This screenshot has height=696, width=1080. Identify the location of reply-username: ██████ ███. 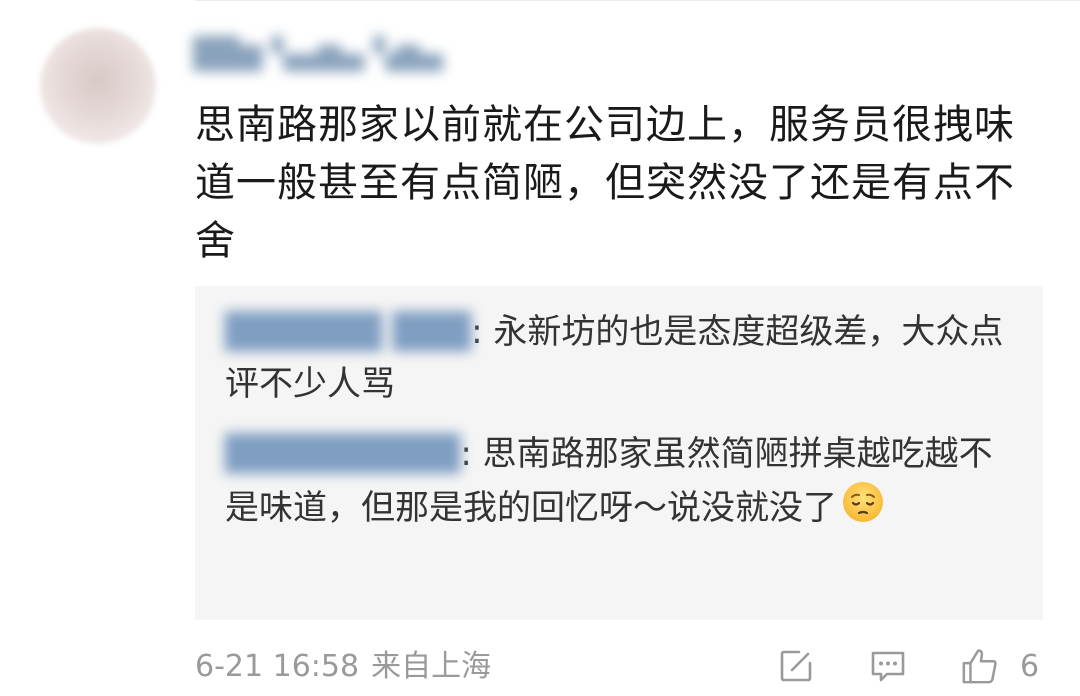
(348, 332).